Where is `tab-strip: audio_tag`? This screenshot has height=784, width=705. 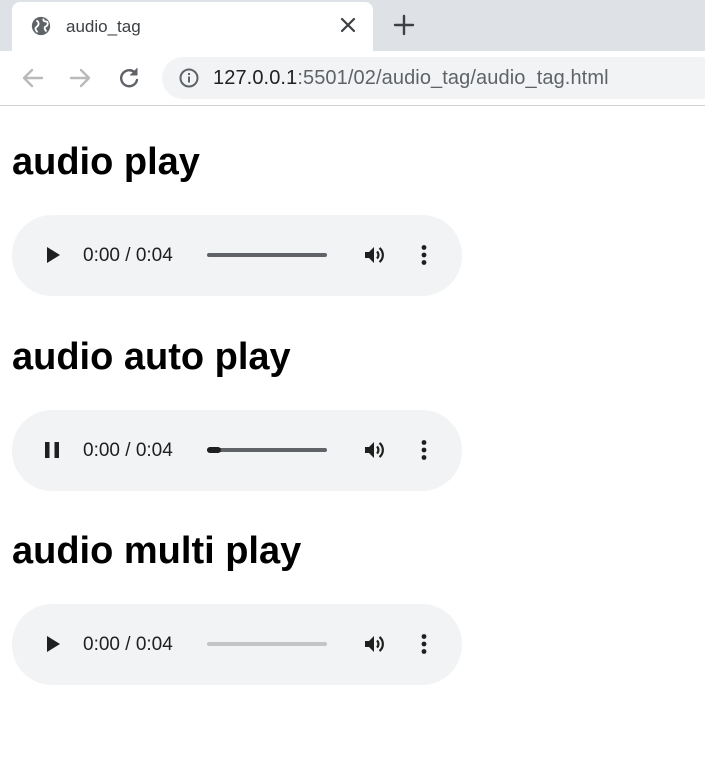
tab-strip: audio_tag is located at coordinates (352, 25).